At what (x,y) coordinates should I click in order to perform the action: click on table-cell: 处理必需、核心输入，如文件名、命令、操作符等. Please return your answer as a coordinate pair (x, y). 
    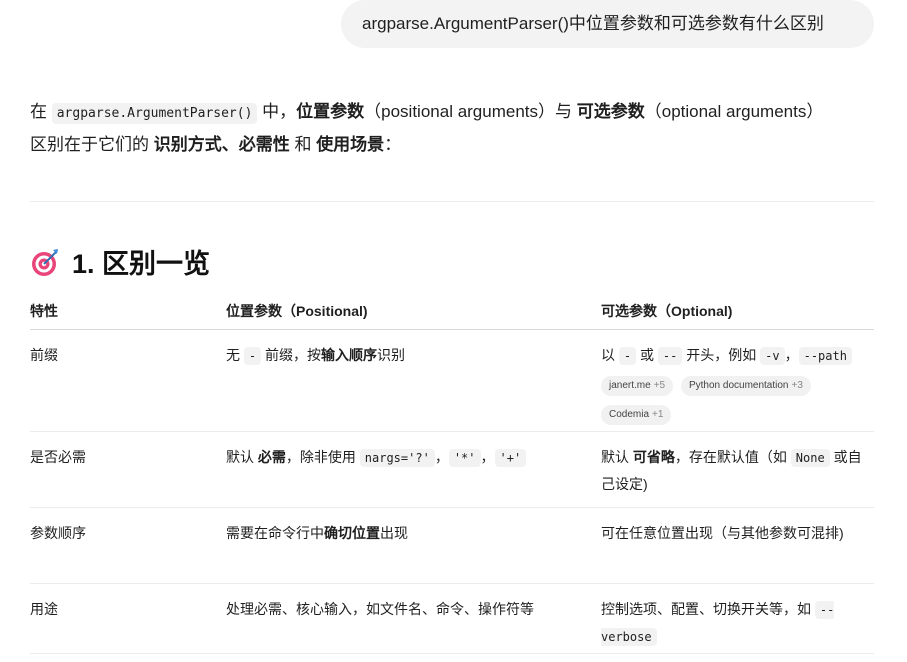
    Looking at the image, I should click on (413, 618).